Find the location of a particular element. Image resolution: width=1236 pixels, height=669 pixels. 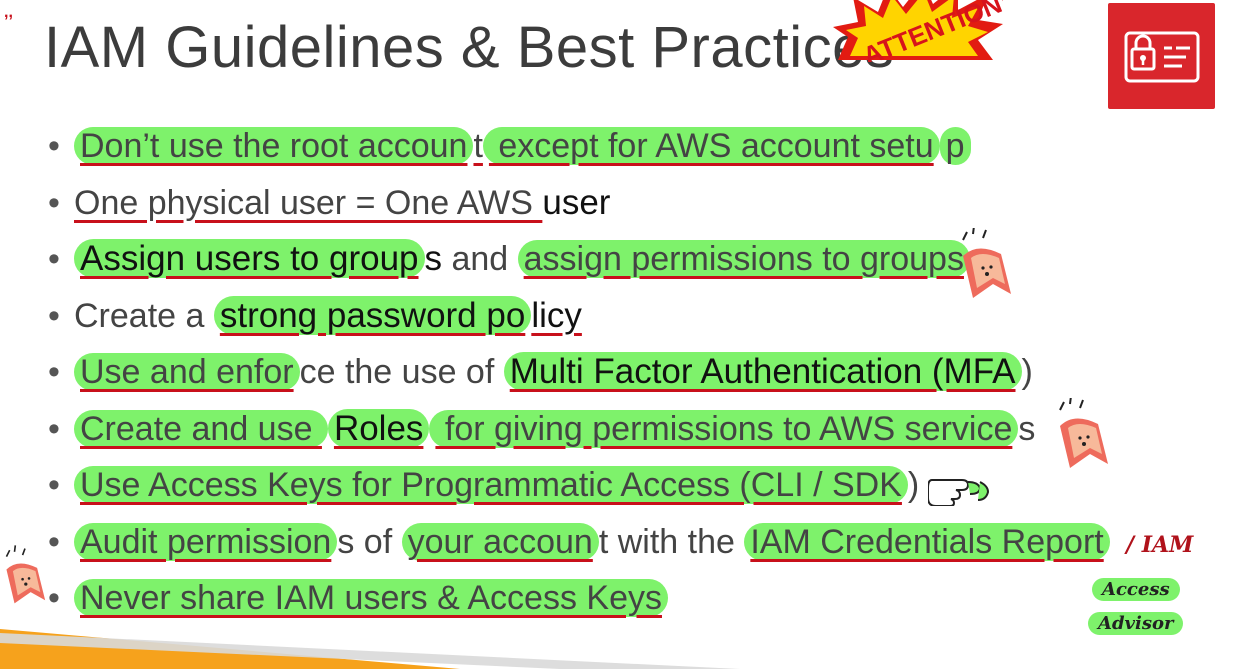

bullet-text: user is located at coordinates (576, 202).